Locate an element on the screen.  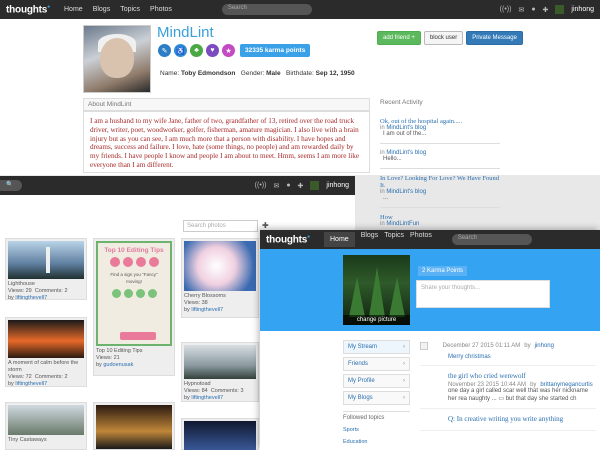
photo-caption: Top 10 Editing Tips is located at coordinates (119, 351).